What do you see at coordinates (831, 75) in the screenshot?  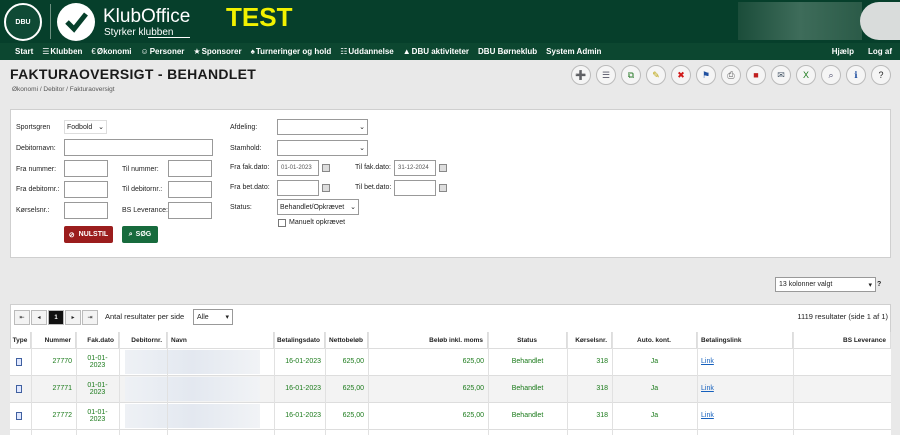 I see `search-icon: ⌕` at bounding box center [831, 75].